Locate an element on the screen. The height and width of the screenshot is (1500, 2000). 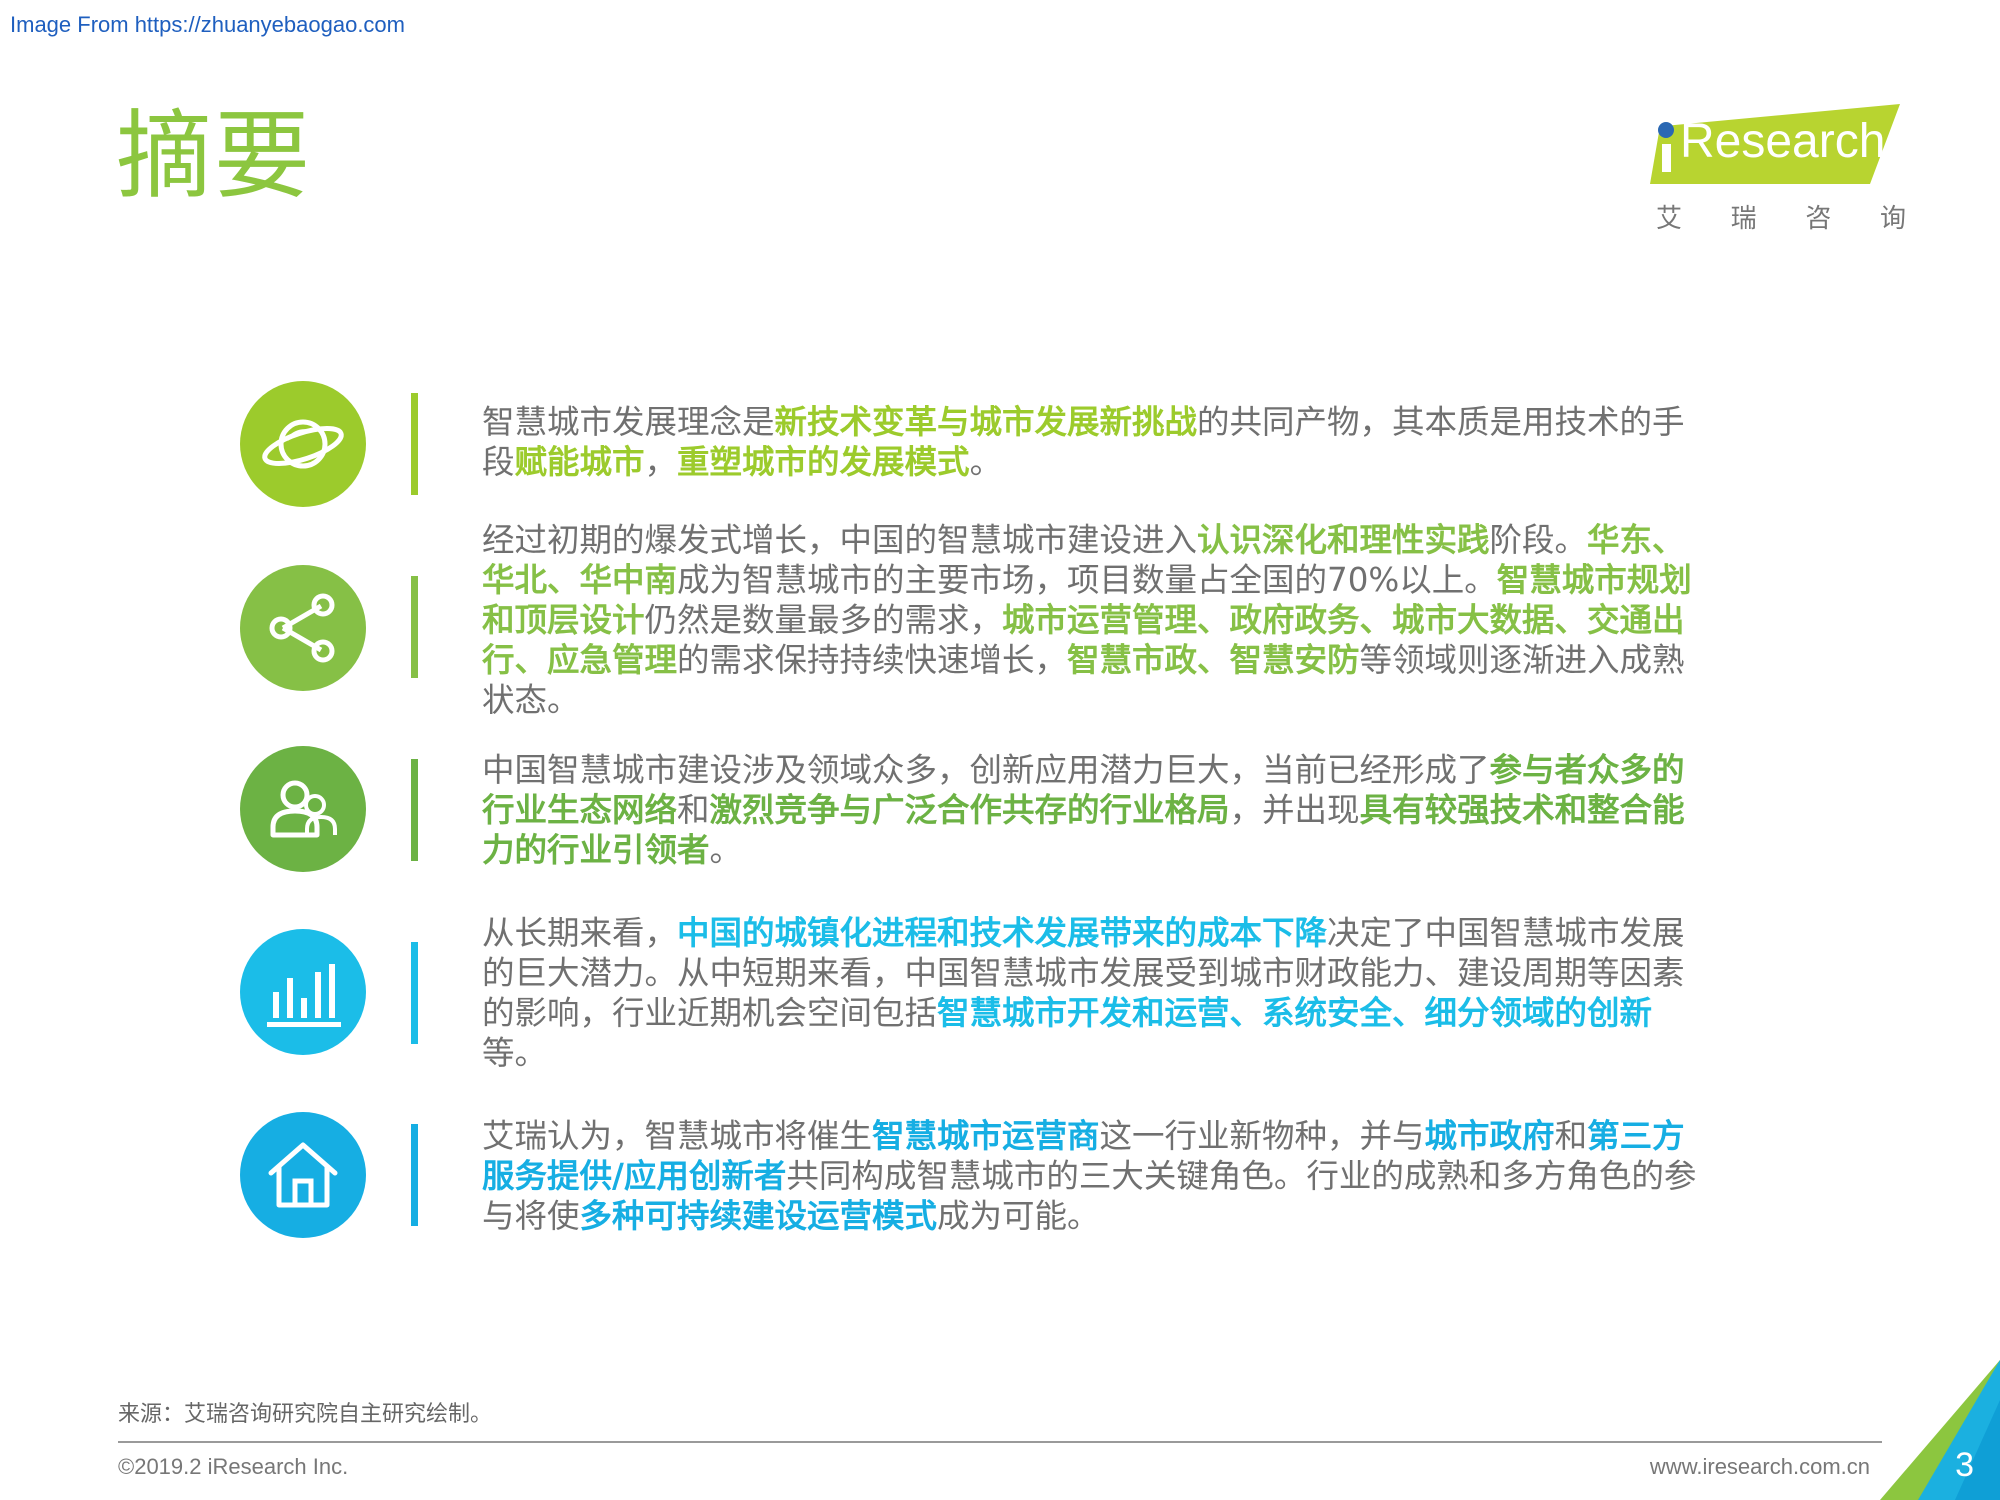
page-number: 3 is located at coordinates (1964, 1465).